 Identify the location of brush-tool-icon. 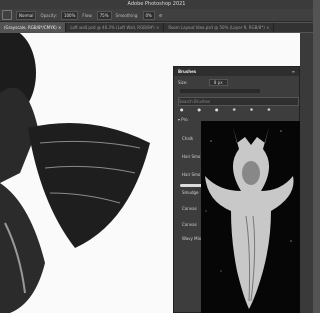
(7, 15).